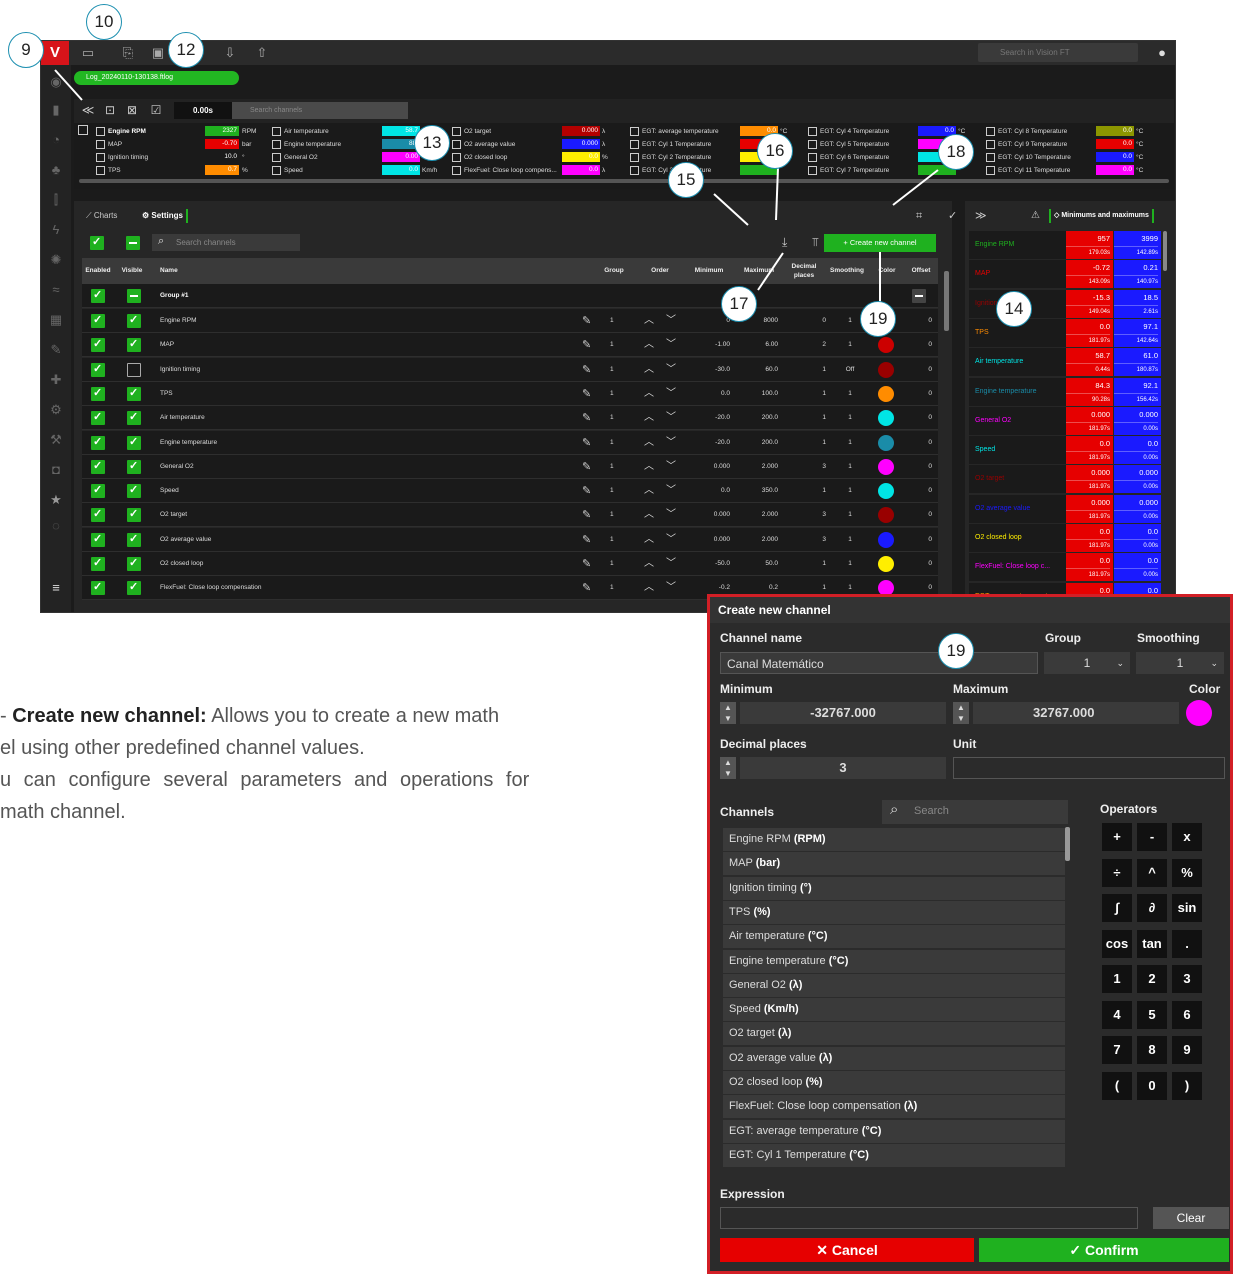  Describe the element at coordinates (894, 864) in the screenshot. I see `channel-list-item: MAP (bar)` at that location.